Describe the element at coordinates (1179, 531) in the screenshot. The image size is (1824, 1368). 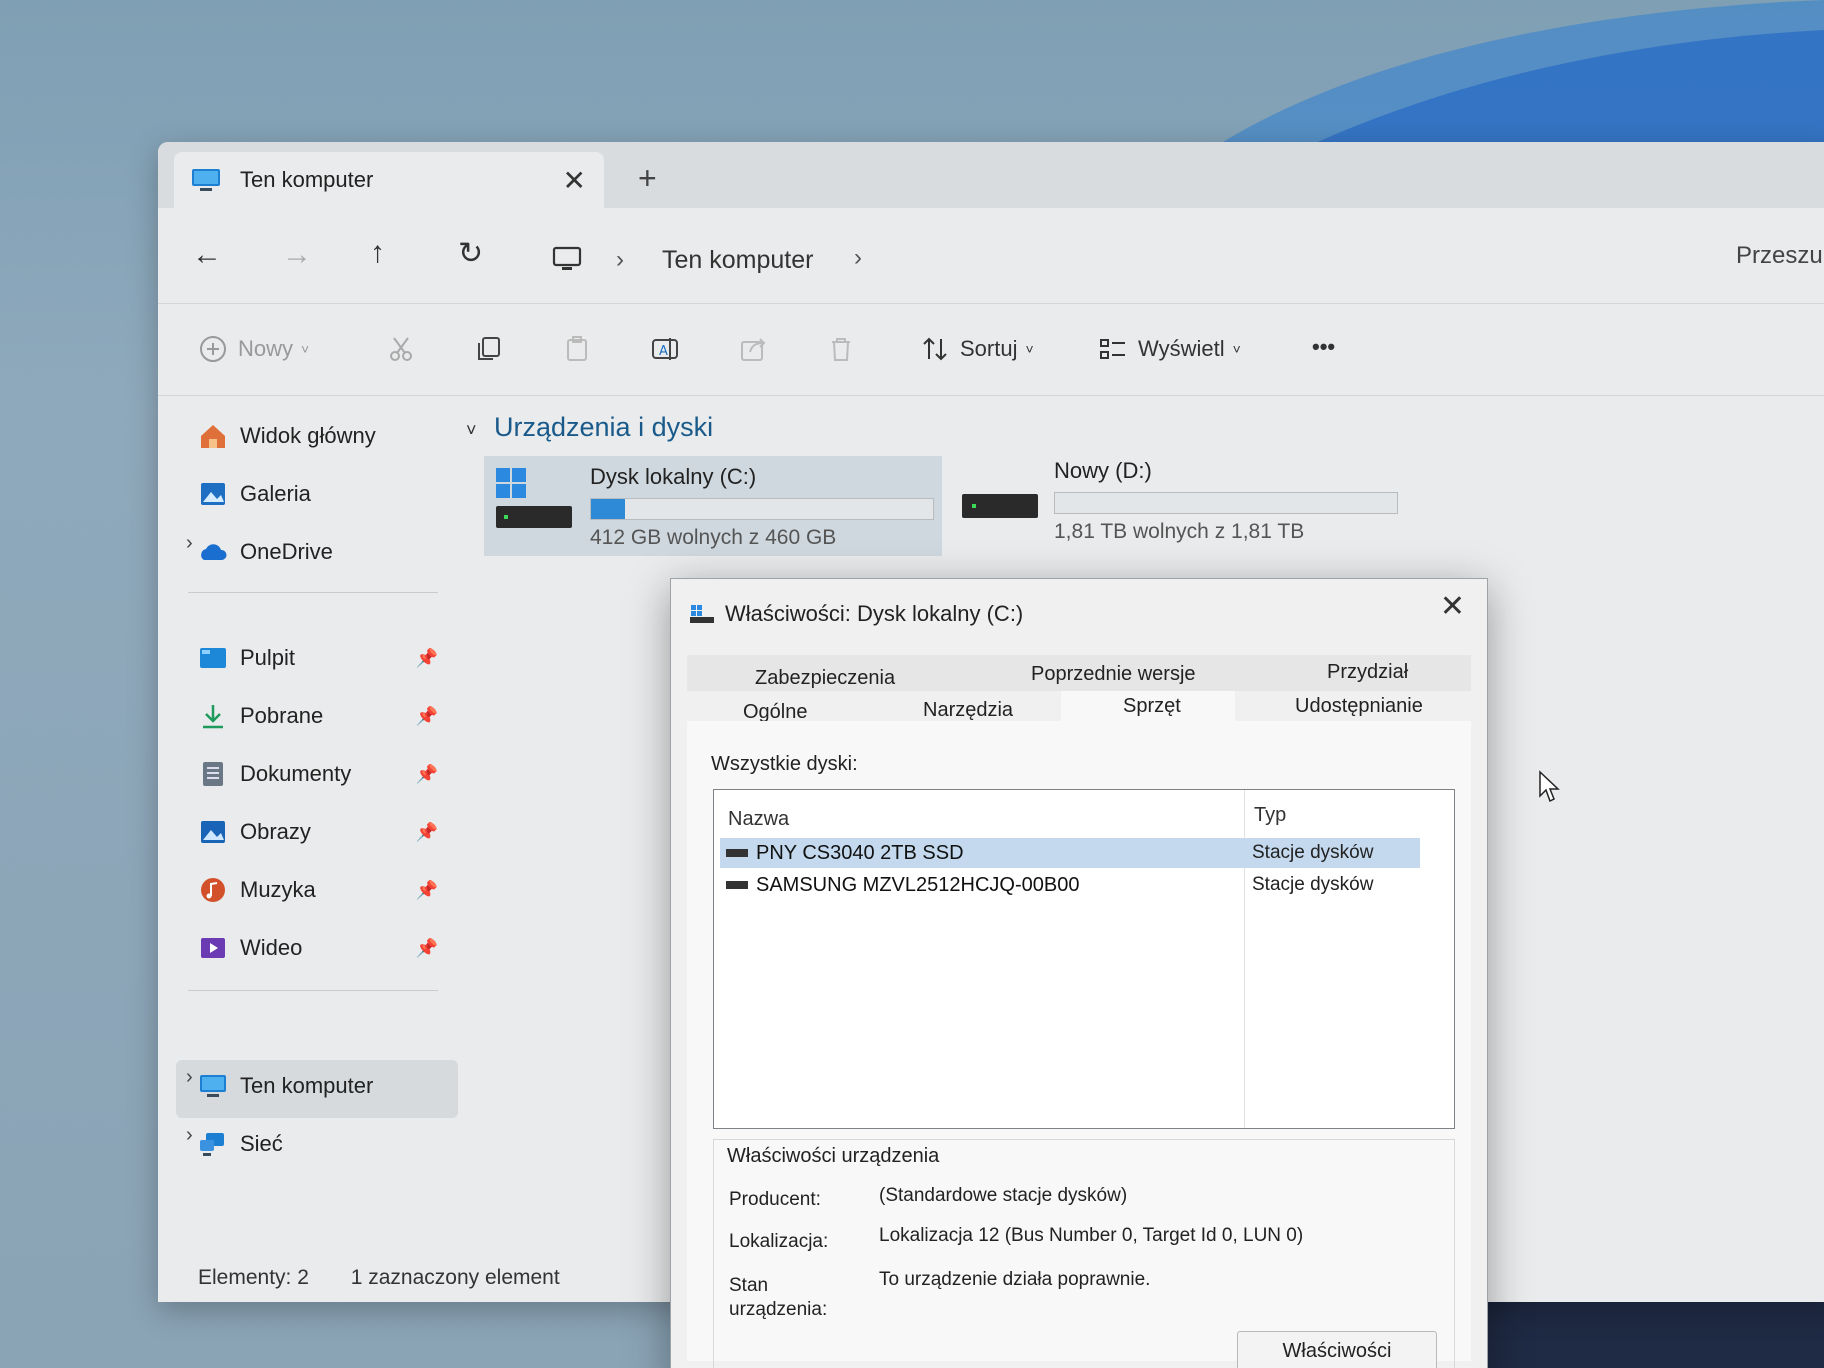
I see `drive-free-space: 1,81 TB wolnych z 1,81 TB` at that location.